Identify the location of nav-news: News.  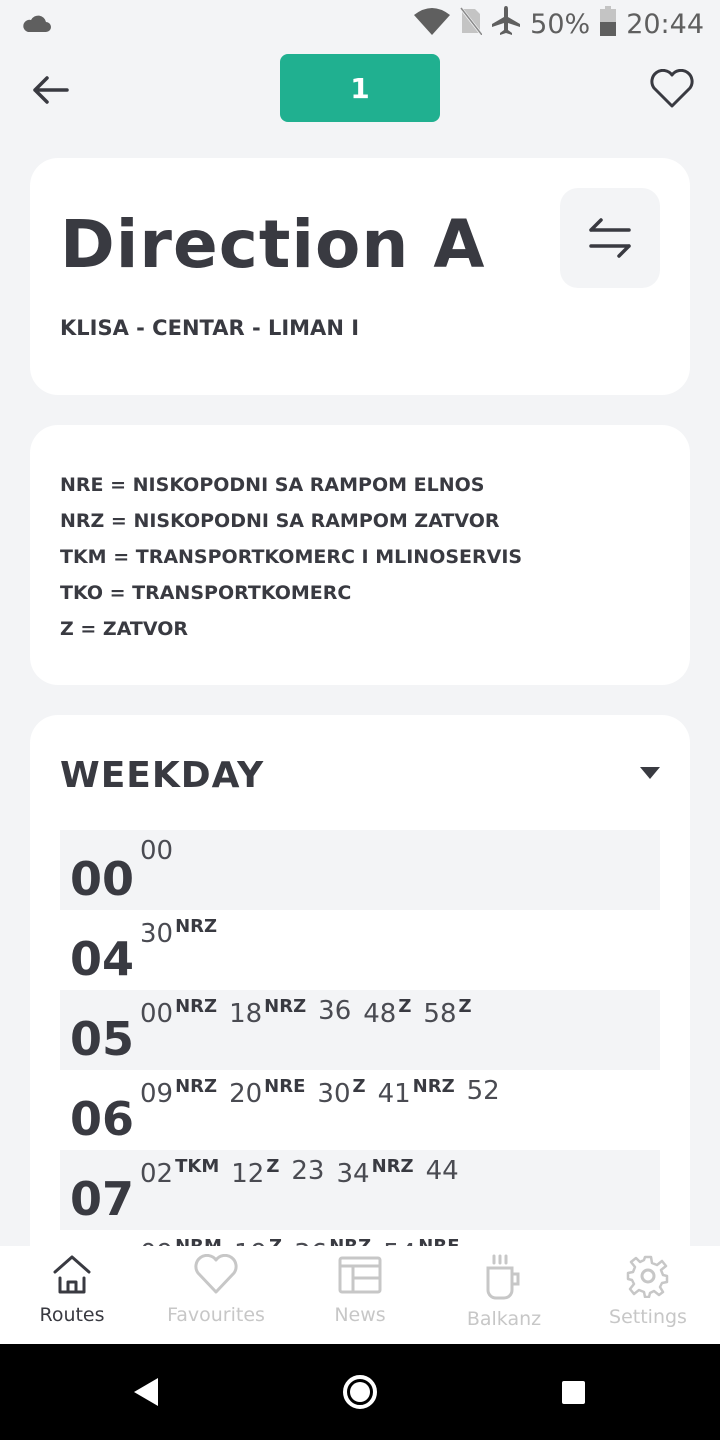
(360, 1295).